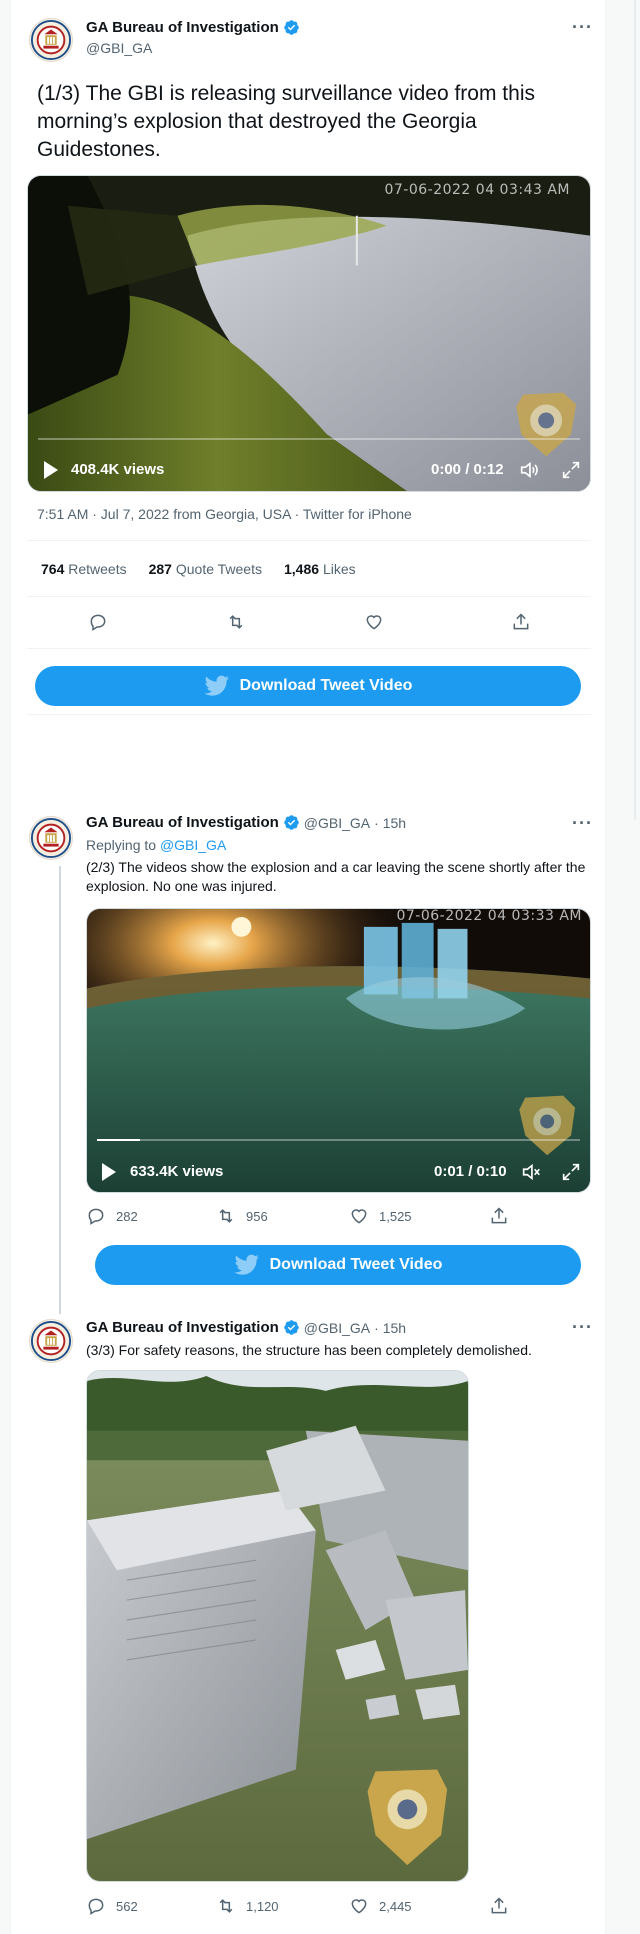 This screenshot has height=1934, width=640. What do you see at coordinates (97, 569) in the screenshot?
I see `retweets-label: Retweets` at bounding box center [97, 569].